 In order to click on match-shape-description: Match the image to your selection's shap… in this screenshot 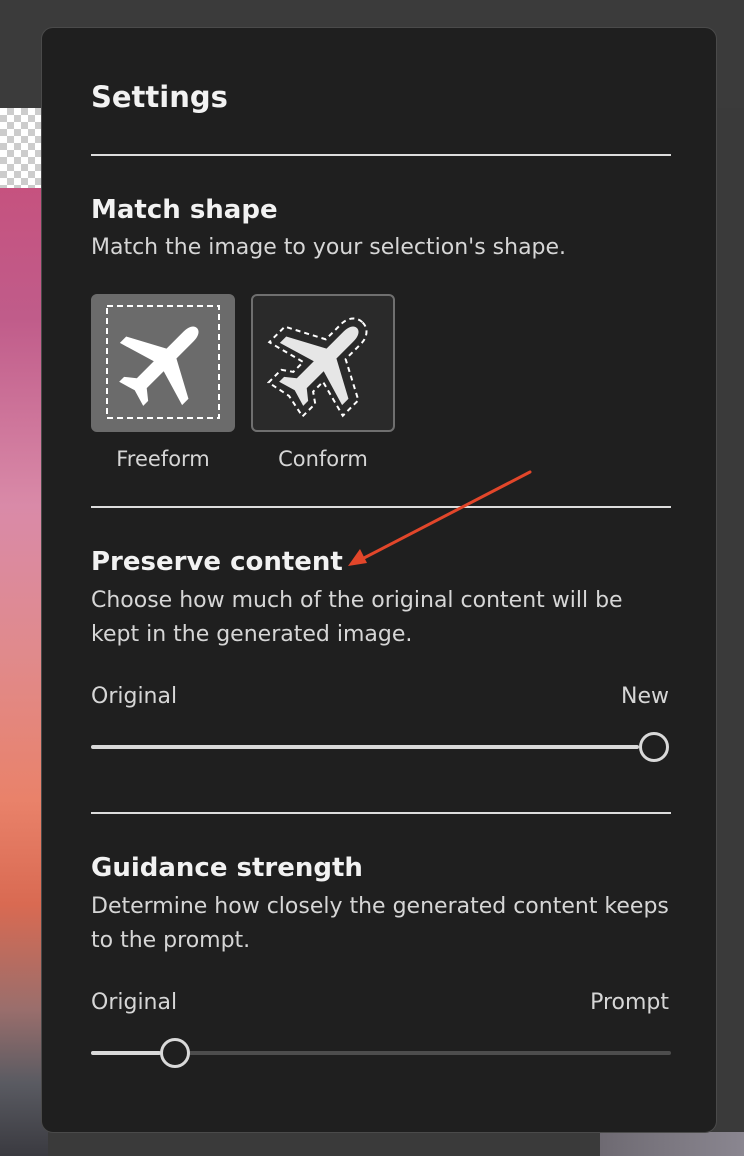, I will do `click(329, 247)`.